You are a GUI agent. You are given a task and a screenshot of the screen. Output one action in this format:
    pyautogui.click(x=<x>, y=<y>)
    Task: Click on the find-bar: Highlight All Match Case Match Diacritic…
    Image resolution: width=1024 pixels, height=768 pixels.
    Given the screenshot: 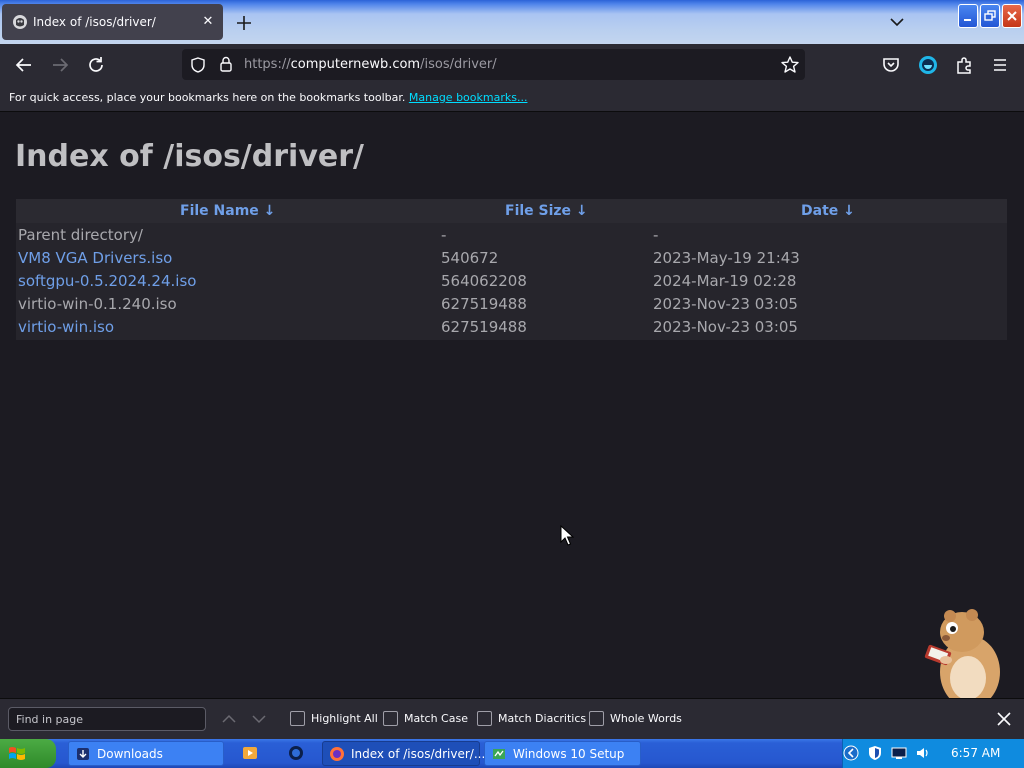 What is the action you would take?
    pyautogui.click(x=512, y=718)
    